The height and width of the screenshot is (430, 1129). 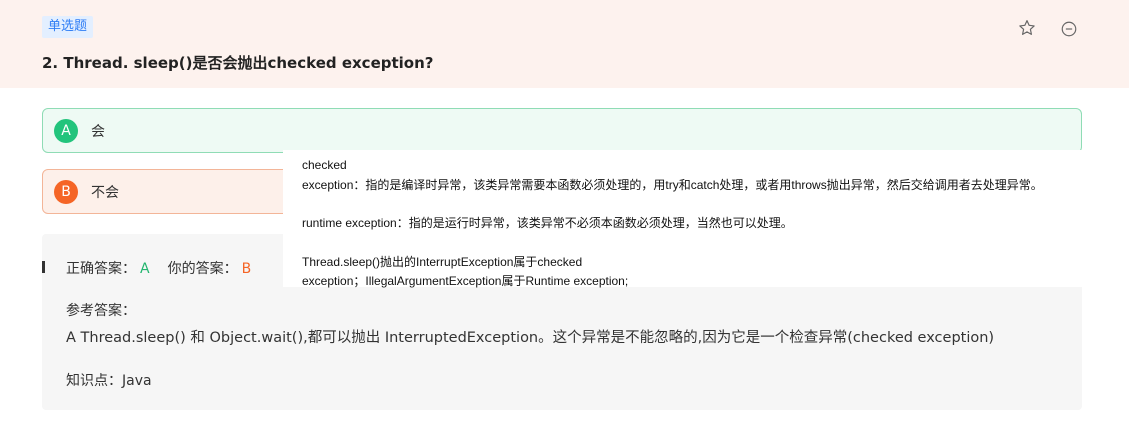 I want to click on your-answer-value: B, so click(x=246, y=269).